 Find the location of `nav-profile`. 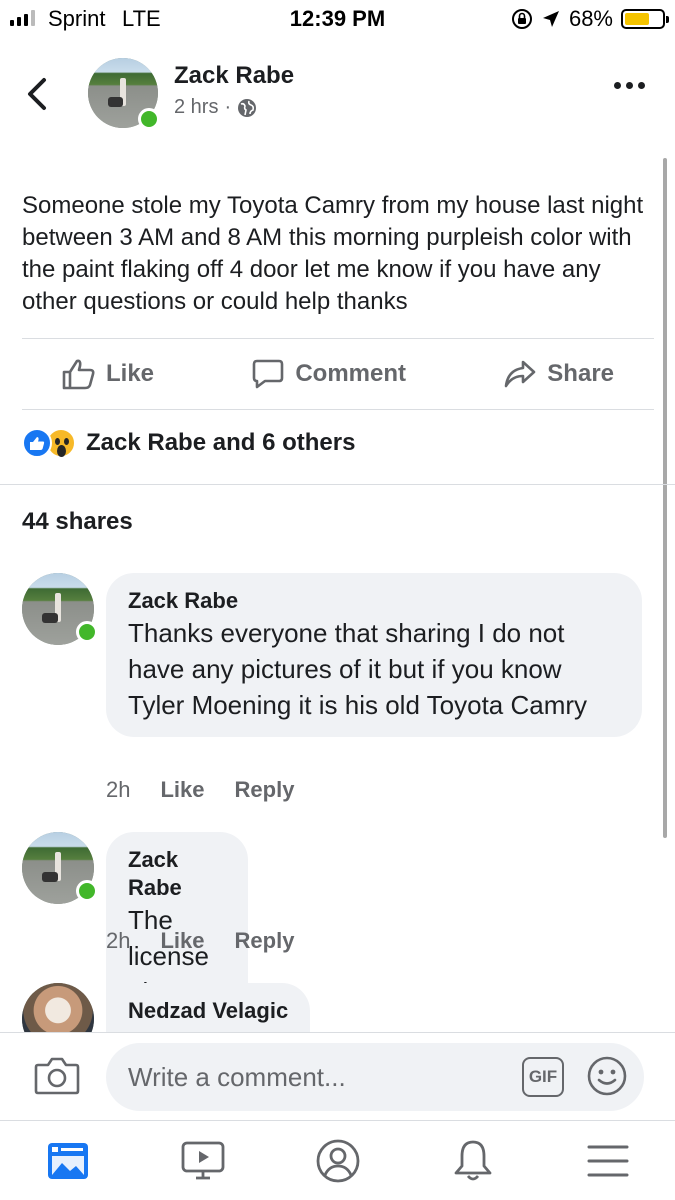

nav-profile is located at coordinates (338, 1161).